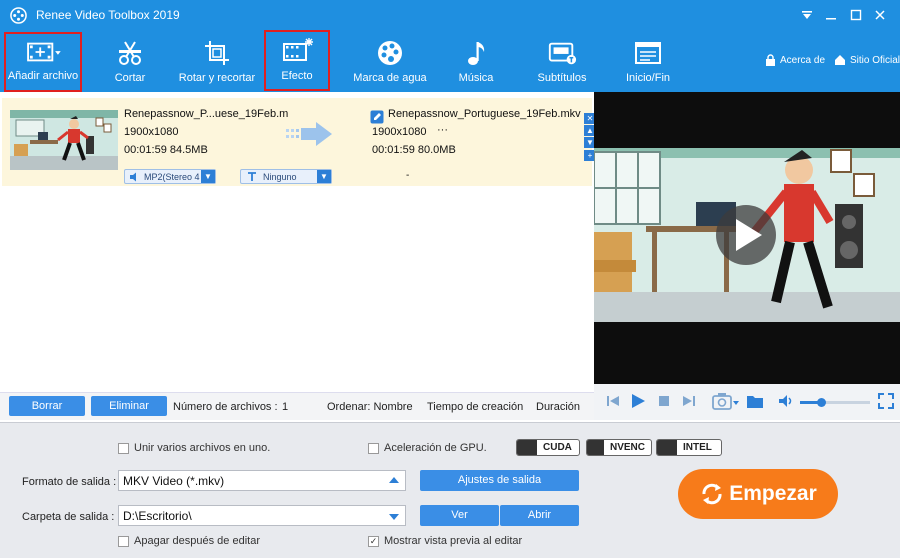 The height and width of the screenshot is (558, 900). I want to click on next-icon, so click(689, 401).